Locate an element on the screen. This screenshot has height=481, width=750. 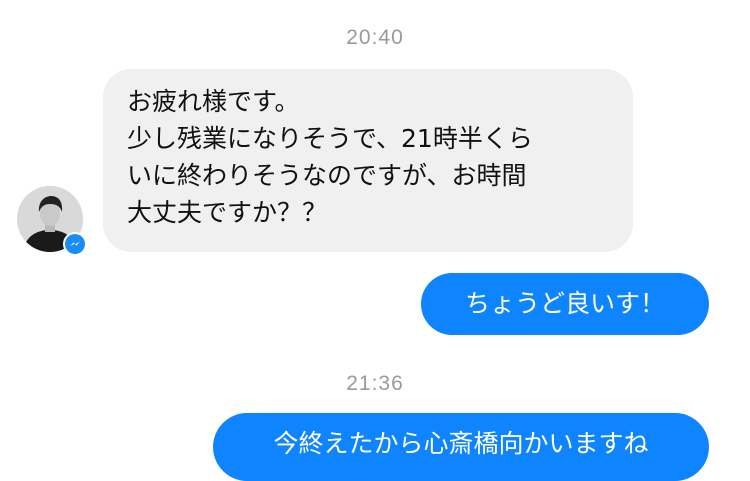
timestamp-1: 20:40 is located at coordinates (375, 37).